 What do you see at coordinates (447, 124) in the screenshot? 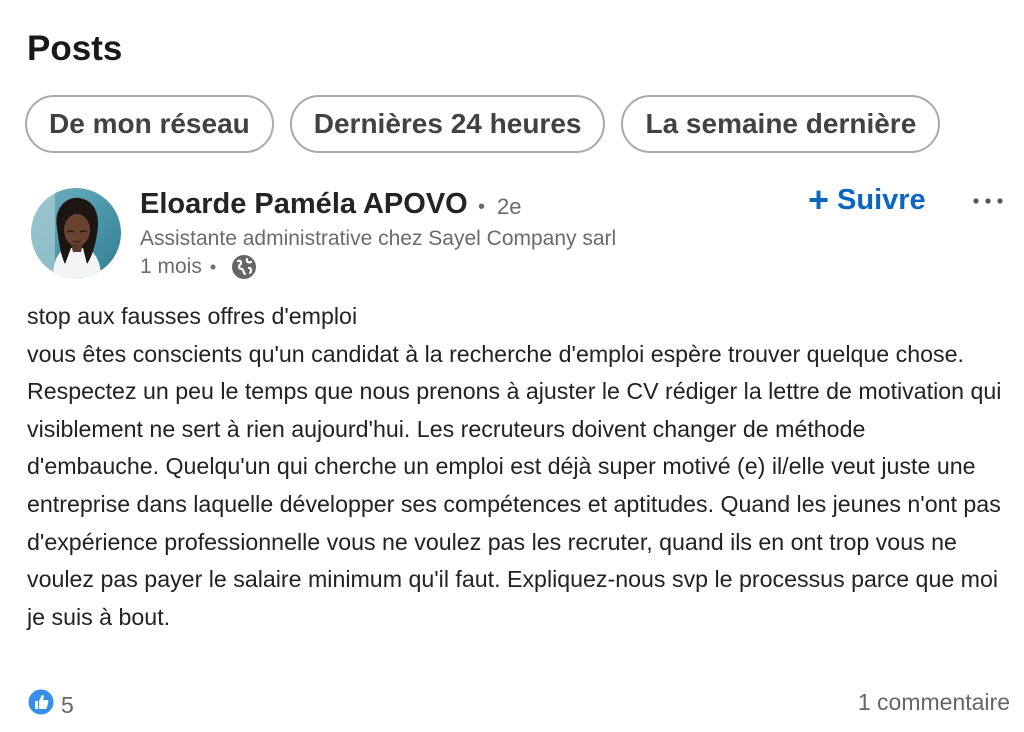
I see `filter-past-24-hours: Dernières 24 heures` at bounding box center [447, 124].